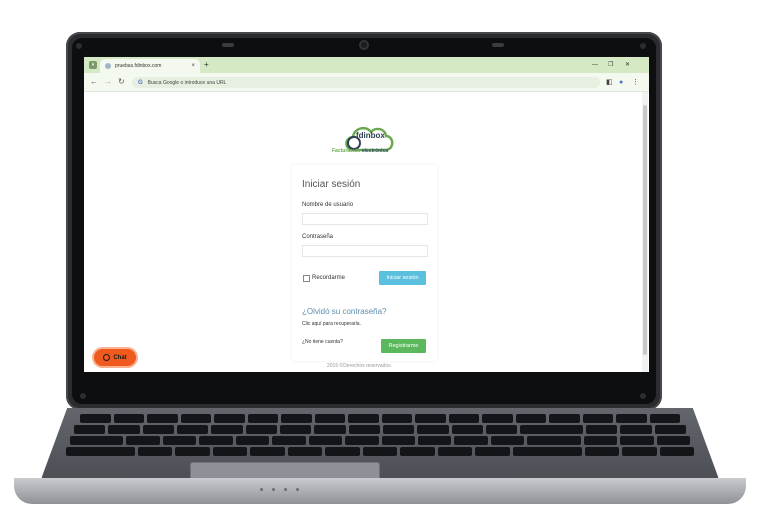 The width and height of the screenshot is (760, 515). What do you see at coordinates (610, 65) in the screenshot?
I see `maximize-button: ❐` at bounding box center [610, 65].